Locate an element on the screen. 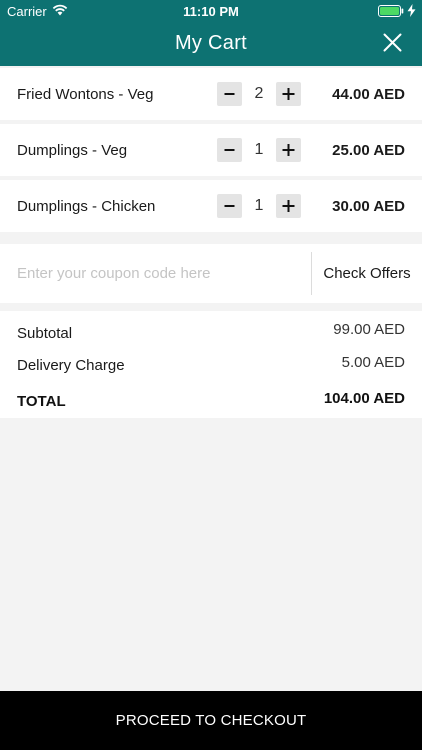  cart-item: Fried Wontons - Veg 2 44.00 AED is located at coordinates (211, 94).